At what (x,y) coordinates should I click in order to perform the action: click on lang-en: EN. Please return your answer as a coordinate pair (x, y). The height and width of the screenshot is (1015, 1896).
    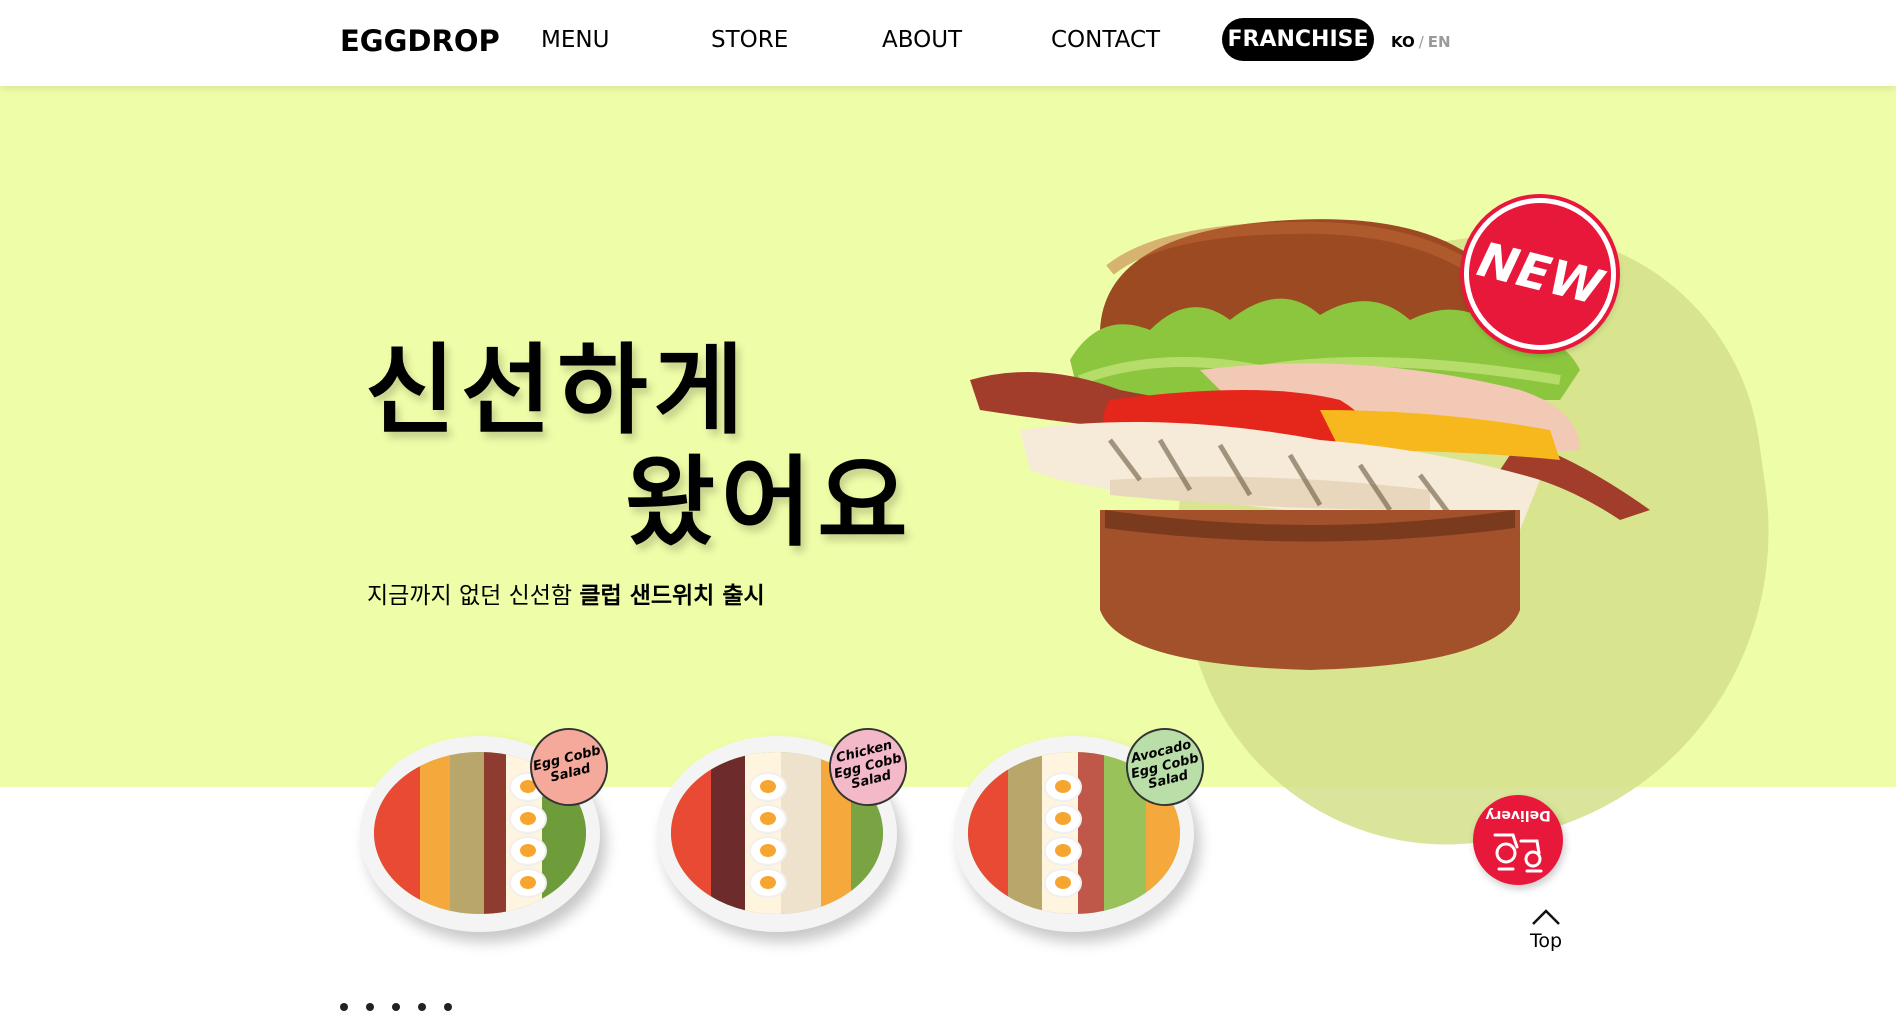
    Looking at the image, I should click on (1439, 42).